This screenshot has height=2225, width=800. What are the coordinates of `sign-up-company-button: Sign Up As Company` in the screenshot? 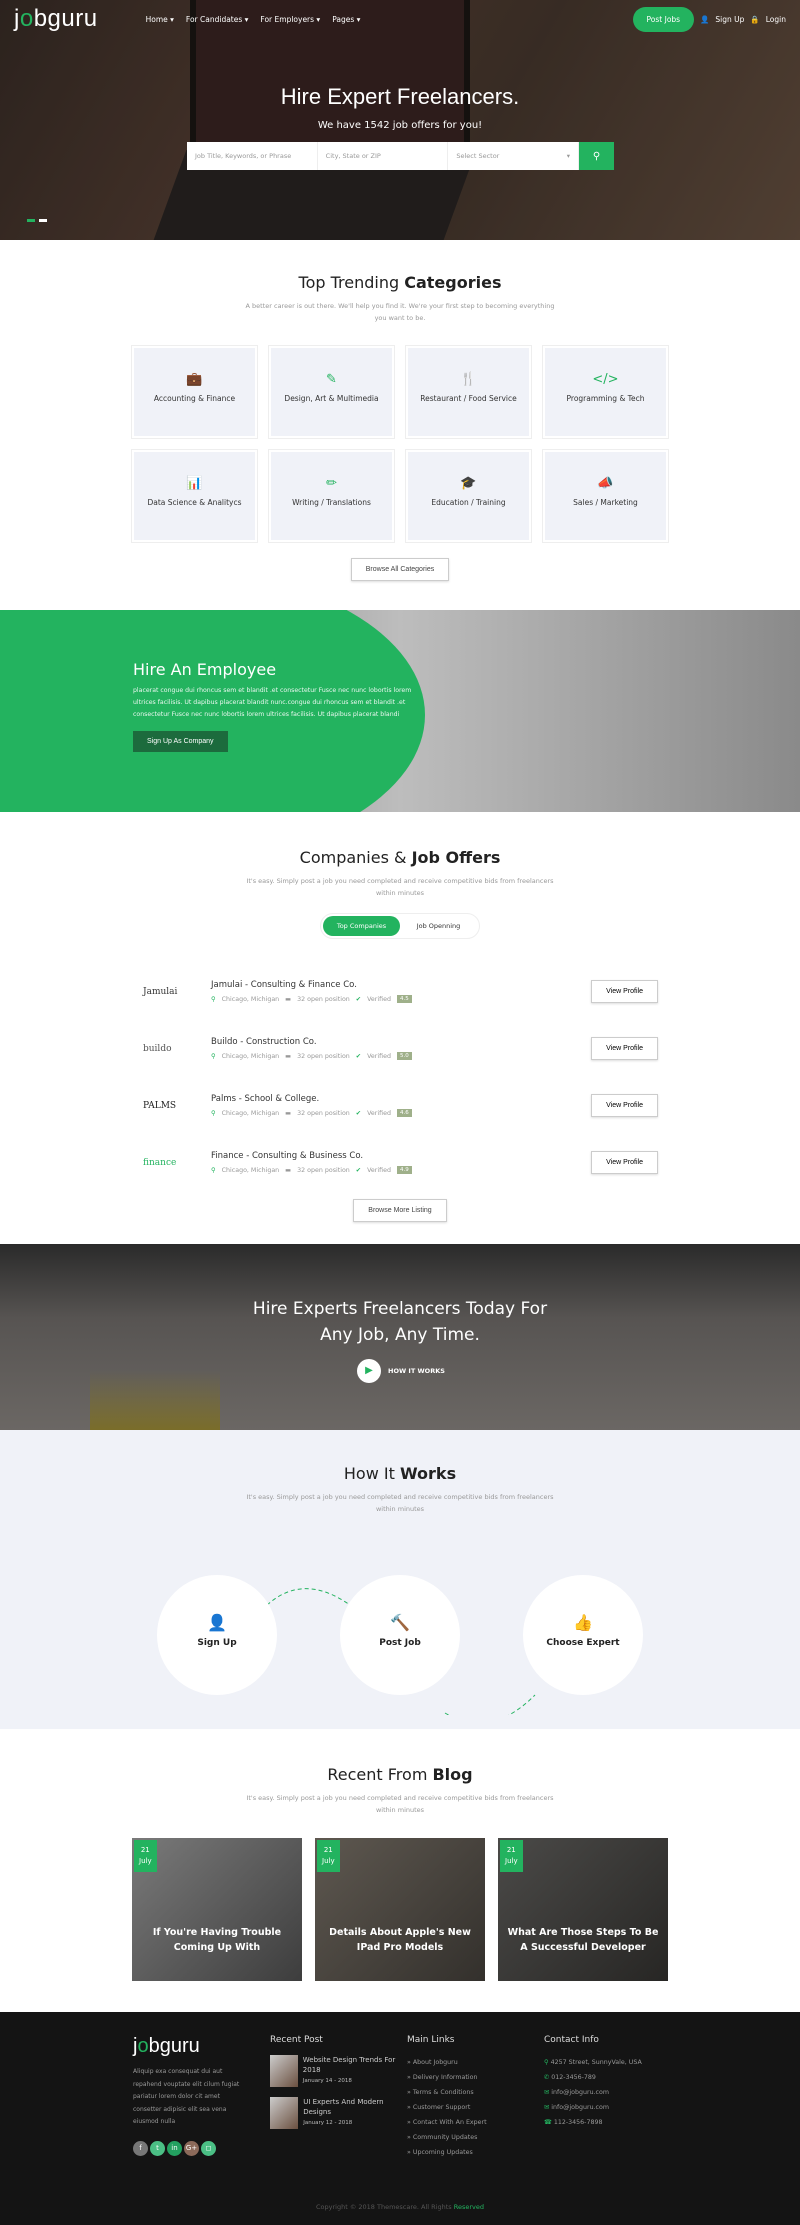 It's located at (180, 741).